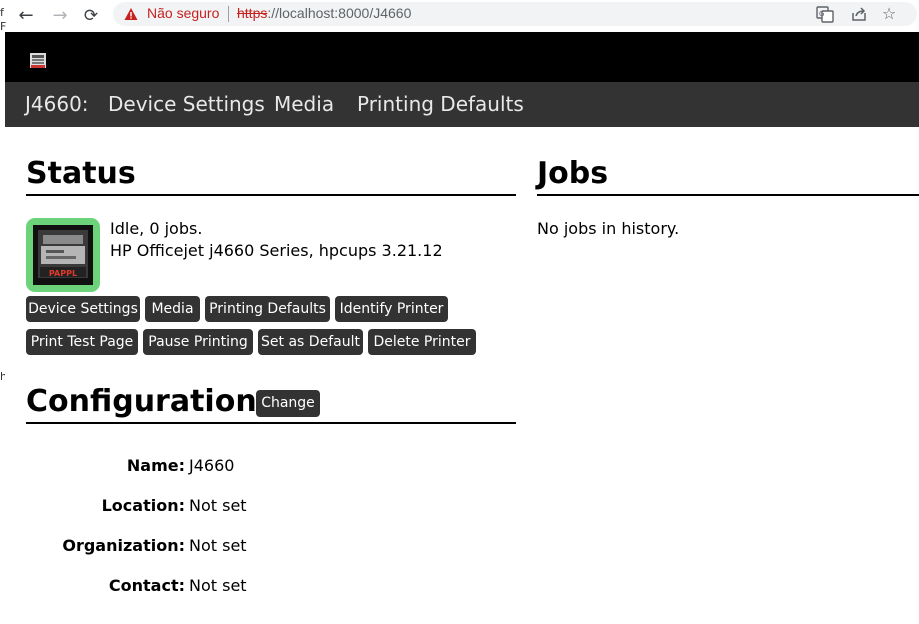  I want to click on edge-artifact: f, so click(2, 12).